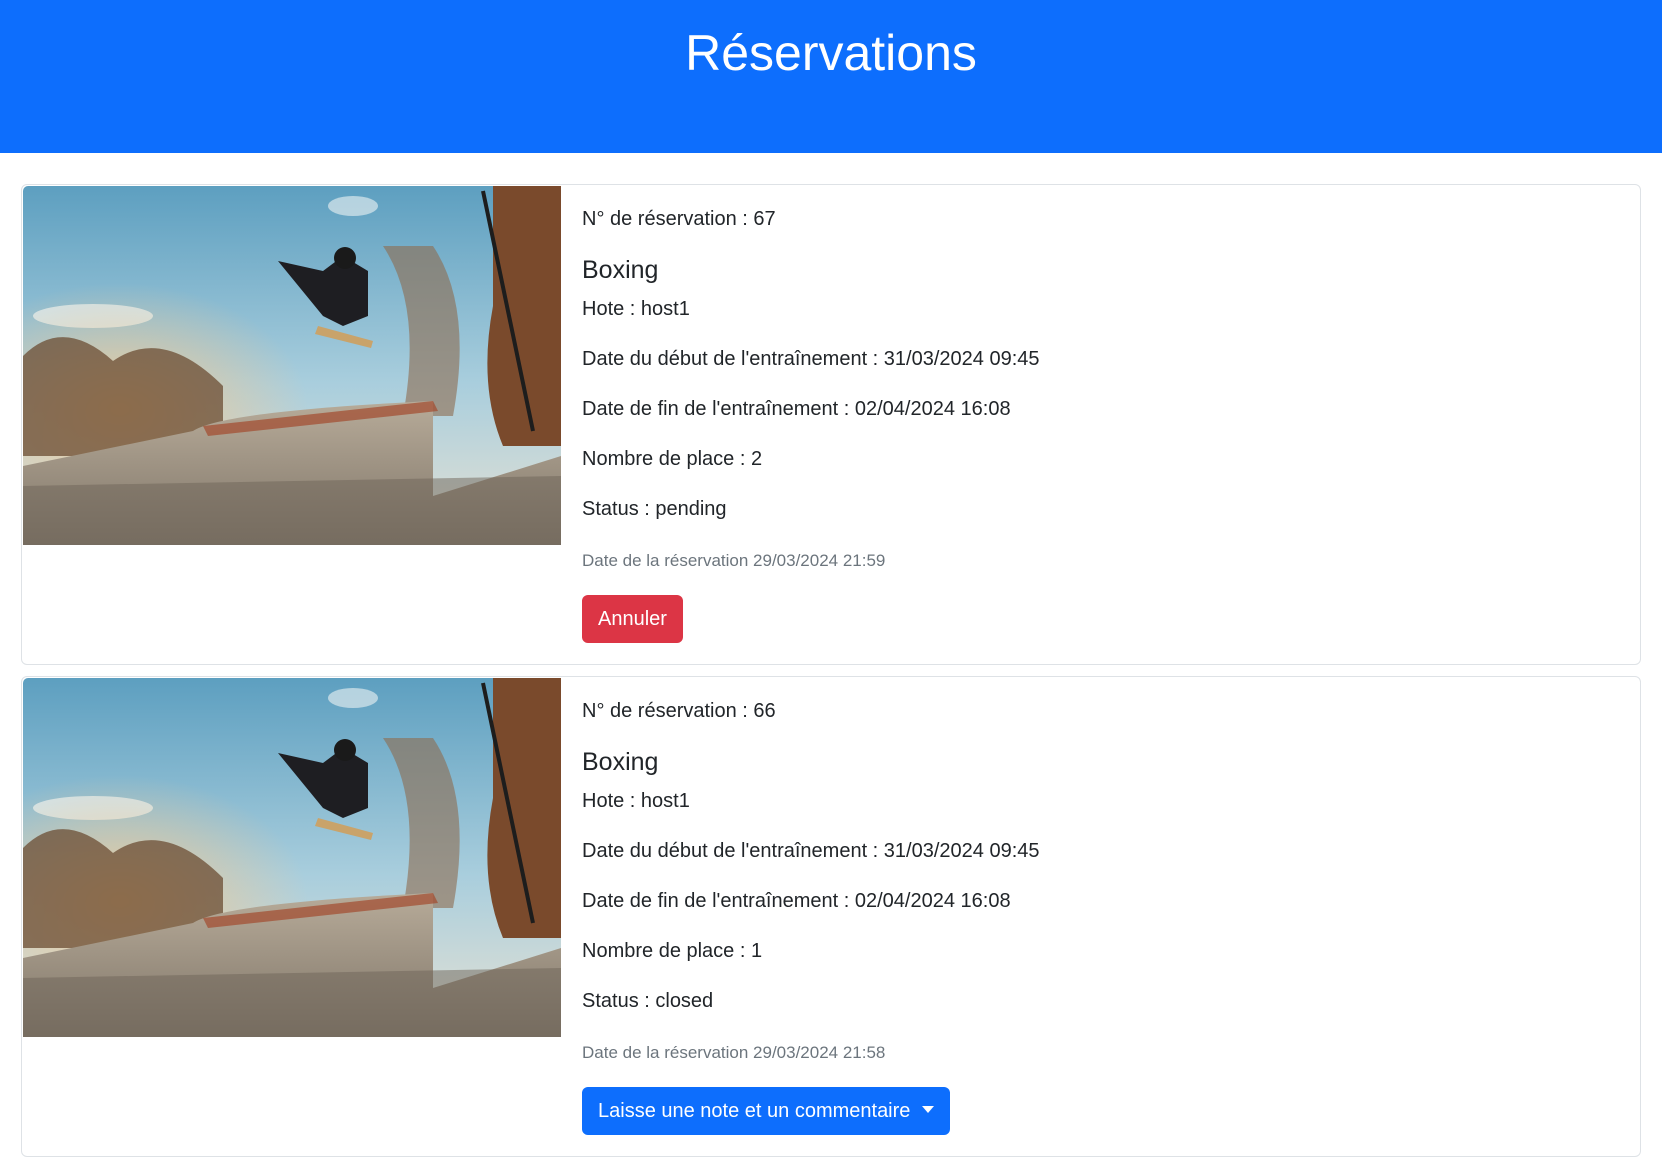  Describe the element at coordinates (754, 1111) in the screenshot. I see `review-dropdown-label: Laisse une note et un commentaire` at that location.